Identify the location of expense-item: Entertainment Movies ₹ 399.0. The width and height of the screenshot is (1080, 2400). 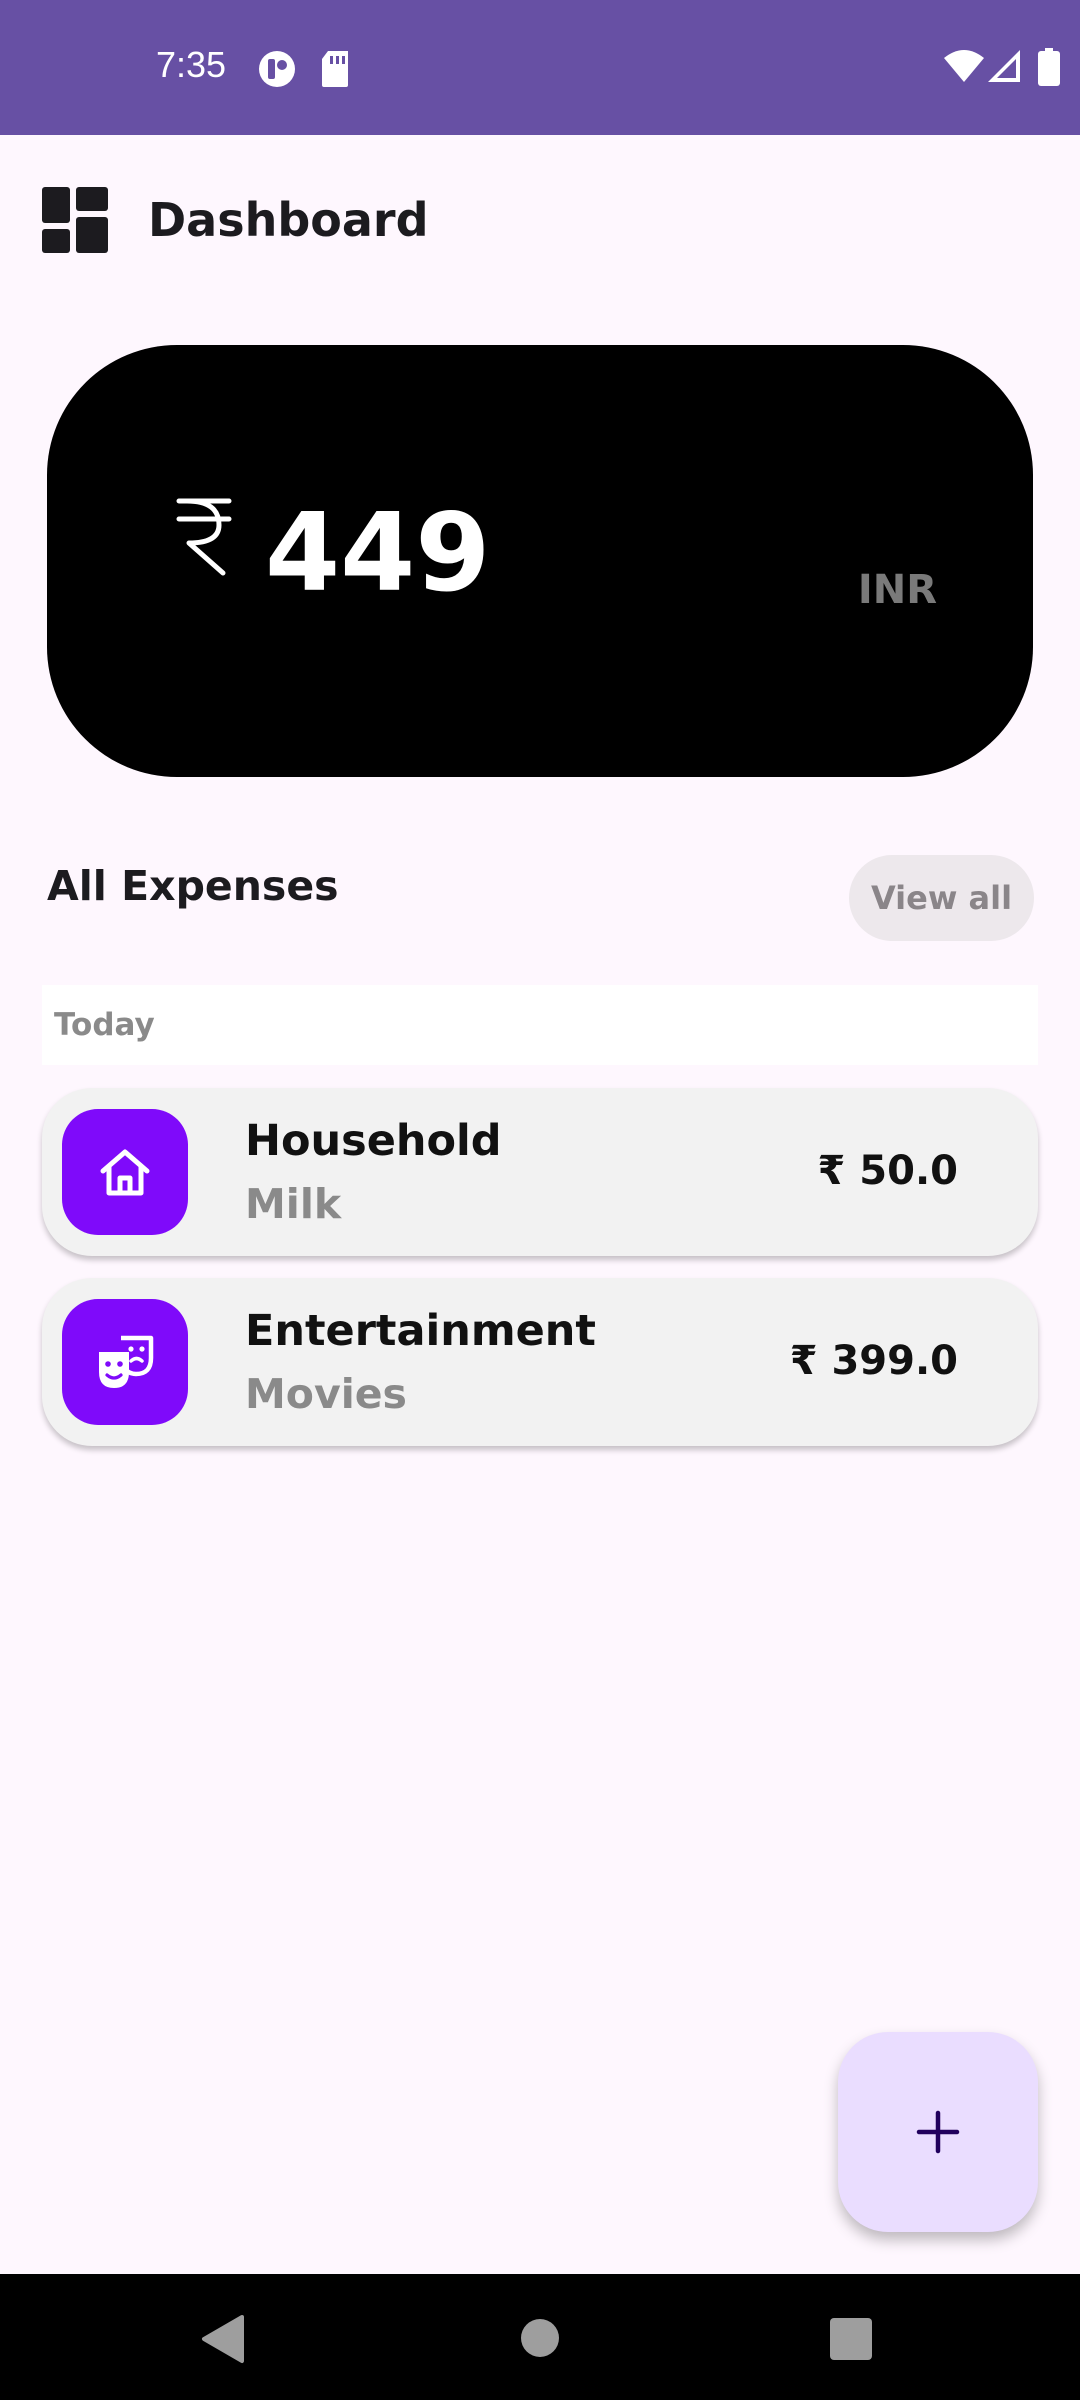
(540, 1362).